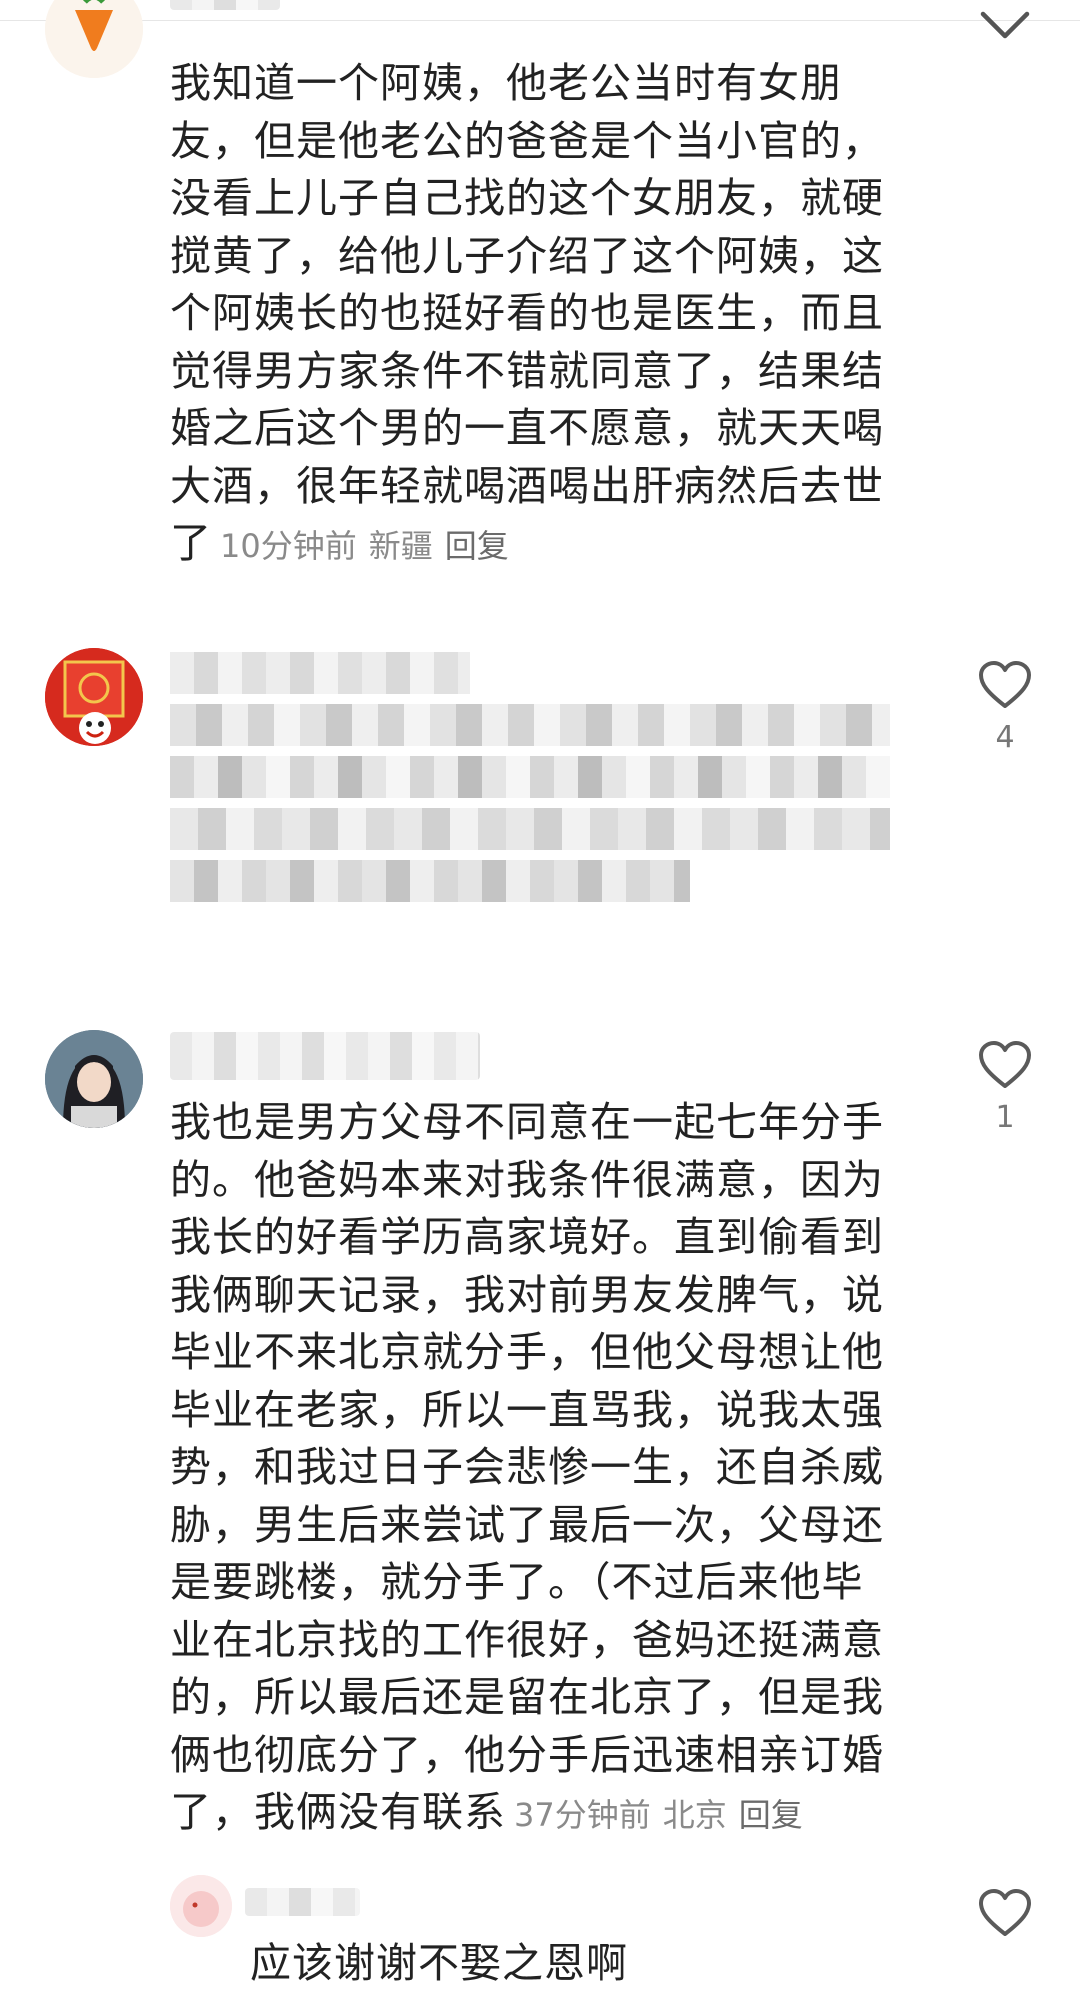  What do you see at coordinates (400, 546) in the screenshot?
I see `comment-location: 新疆` at bounding box center [400, 546].